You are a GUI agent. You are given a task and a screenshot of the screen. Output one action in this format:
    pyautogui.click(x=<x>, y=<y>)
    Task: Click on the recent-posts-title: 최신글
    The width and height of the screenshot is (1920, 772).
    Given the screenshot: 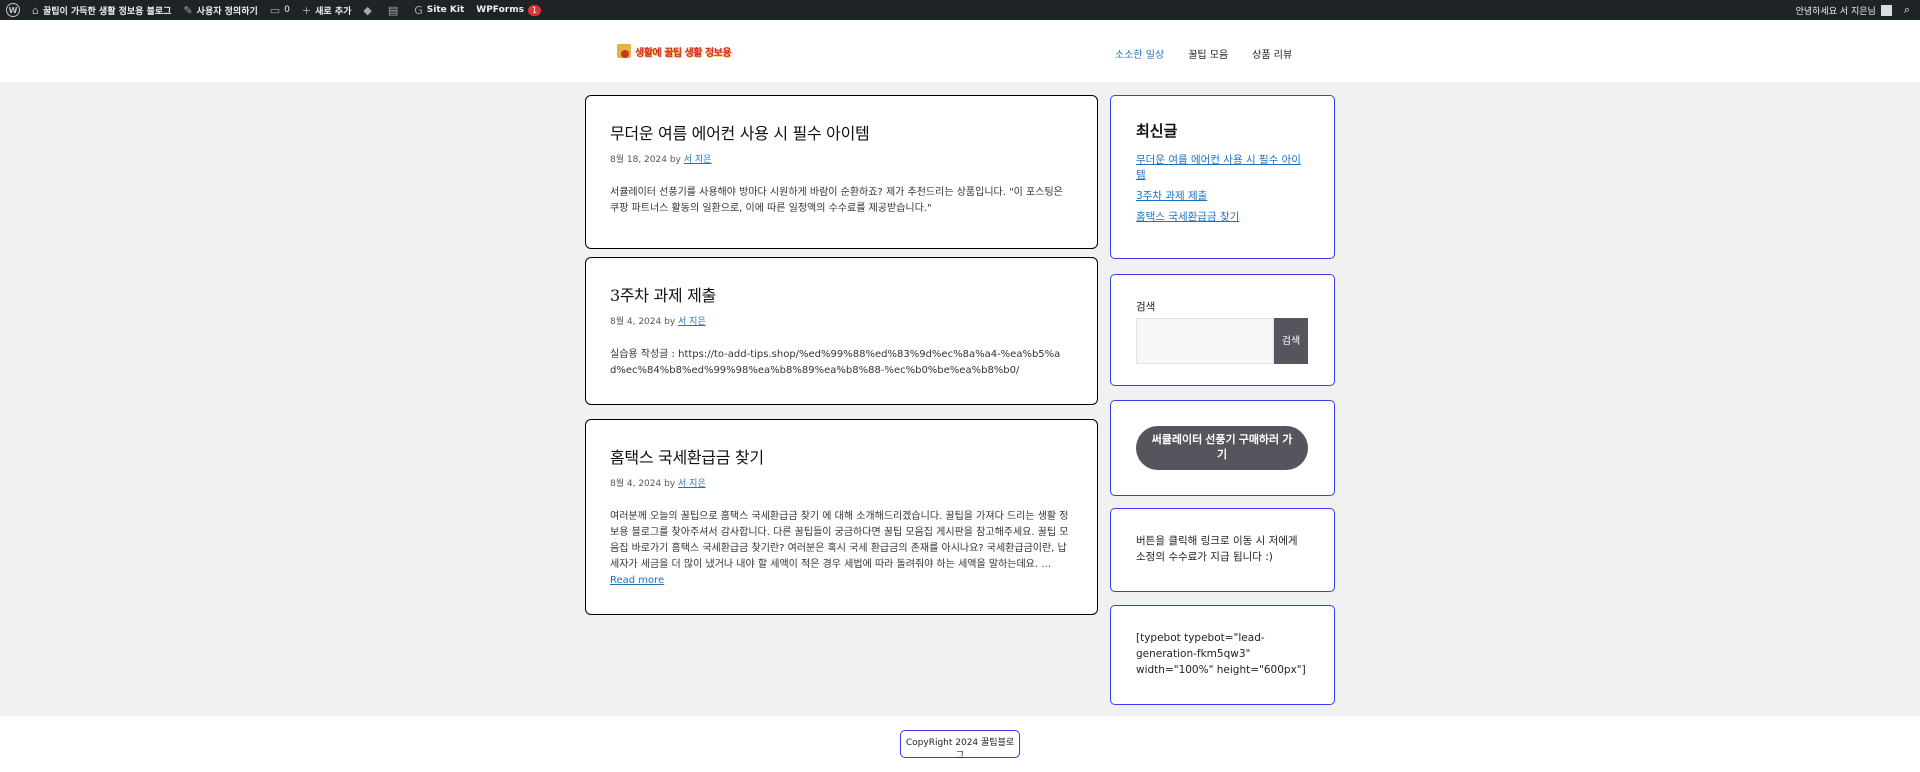 What is the action you would take?
    pyautogui.click(x=1157, y=131)
    